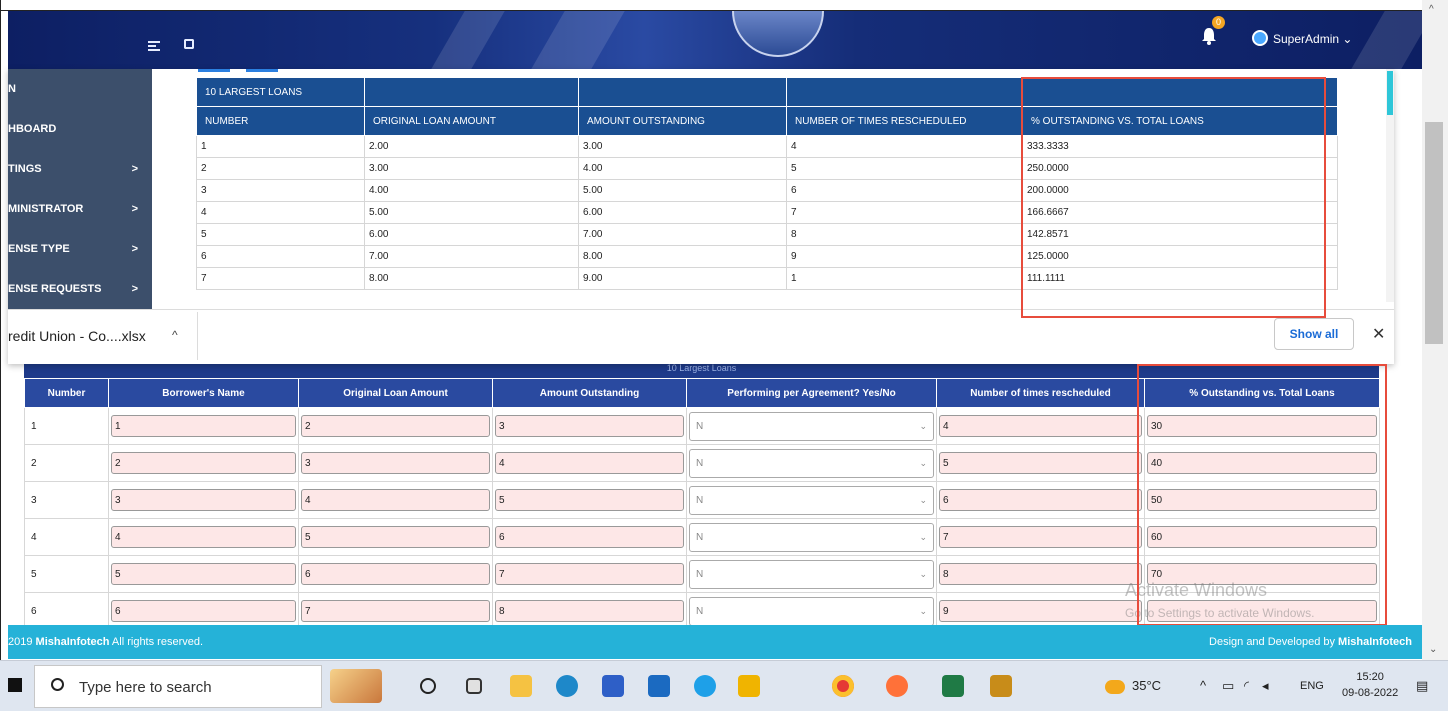 This screenshot has width=1448, height=711. What do you see at coordinates (1378, 334) in the screenshot?
I see `close-icon: ✕` at bounding box center [1378, 334].